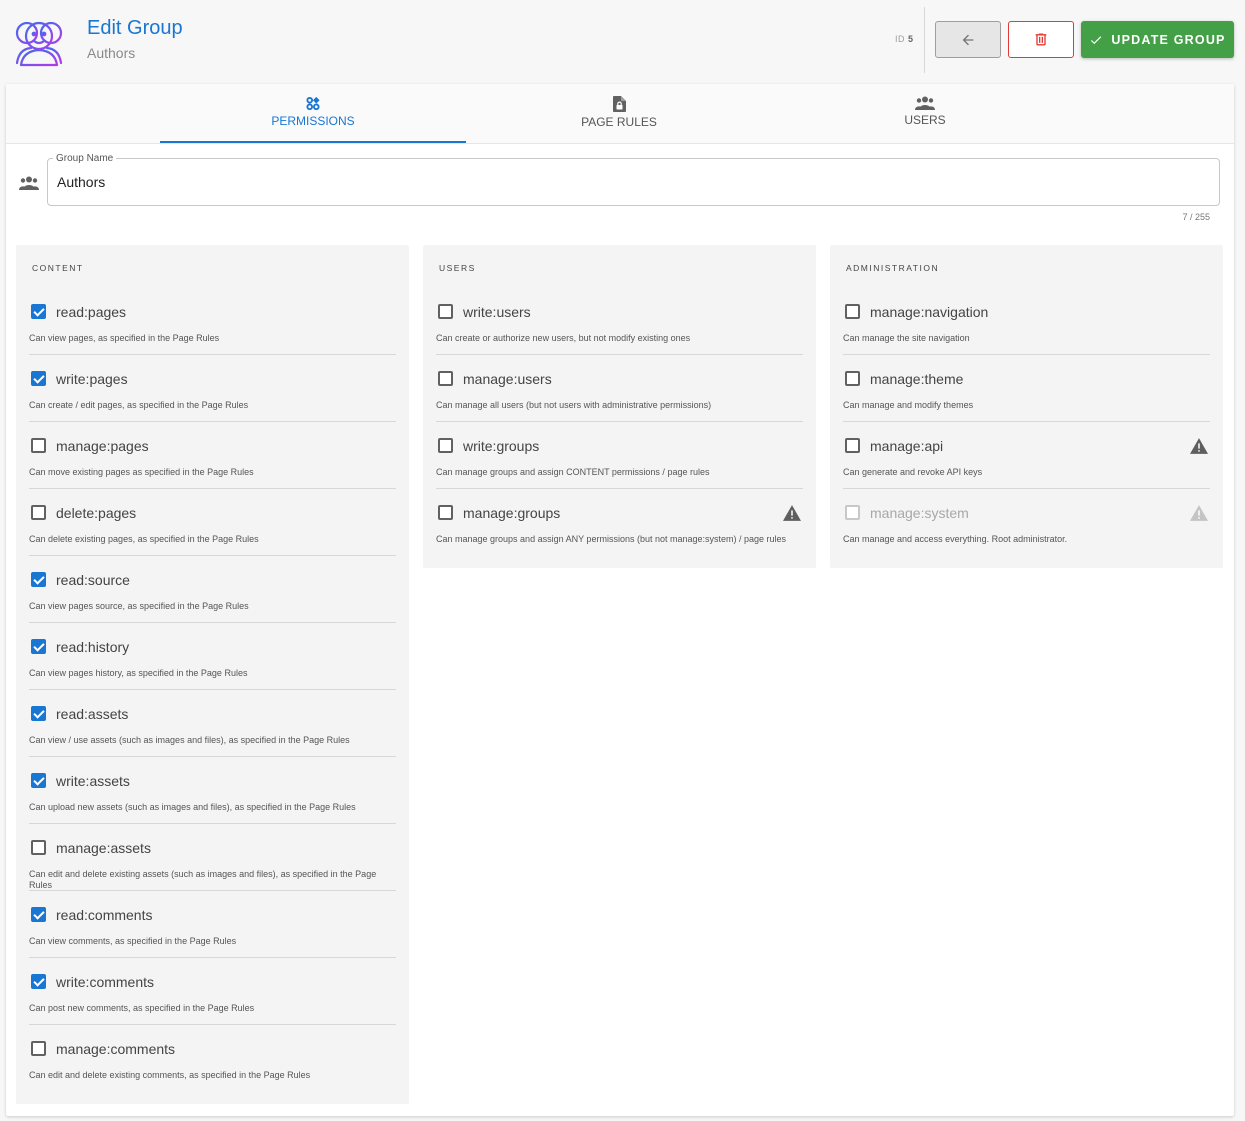 The image size is (1245, 1121). What do you see at coordinates (93, 647) in the screenshot?
I see `permission-name: read:history` at bounding box center [93, 647].